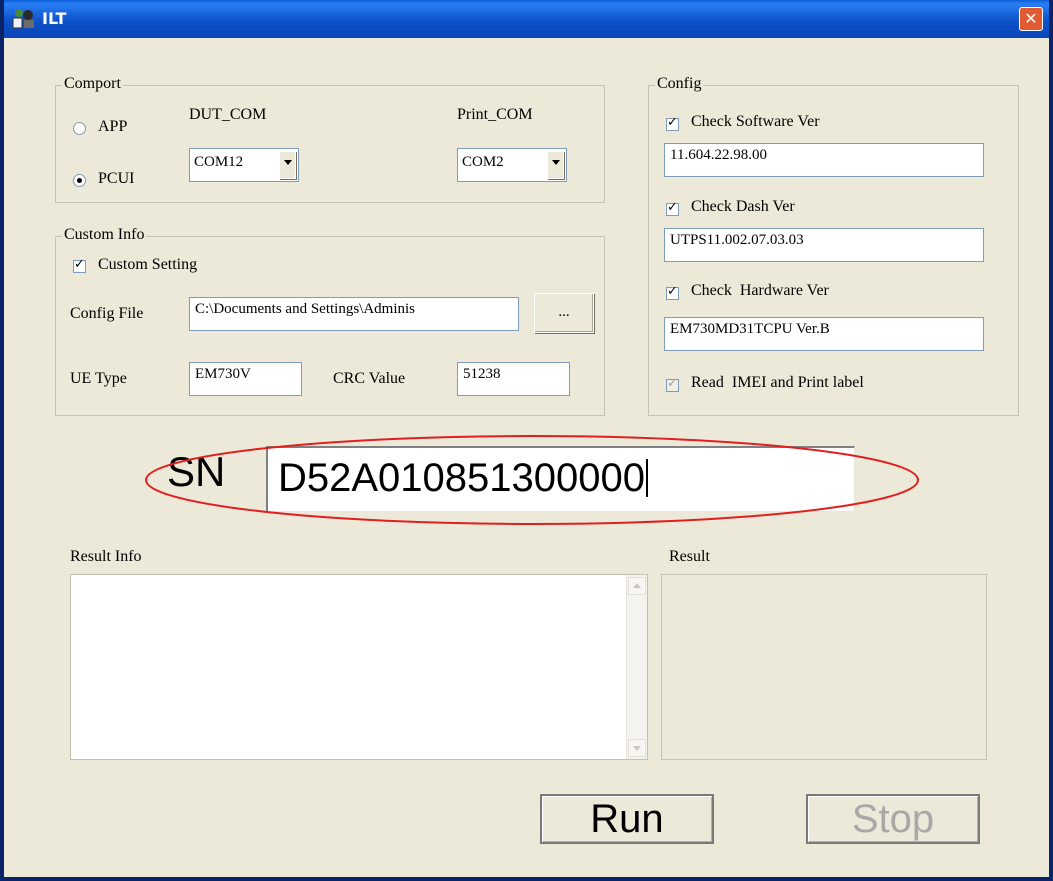 This screenshot has height=881, width=1053. I want to click on dut-com-select: COM12, so click(244, 165).